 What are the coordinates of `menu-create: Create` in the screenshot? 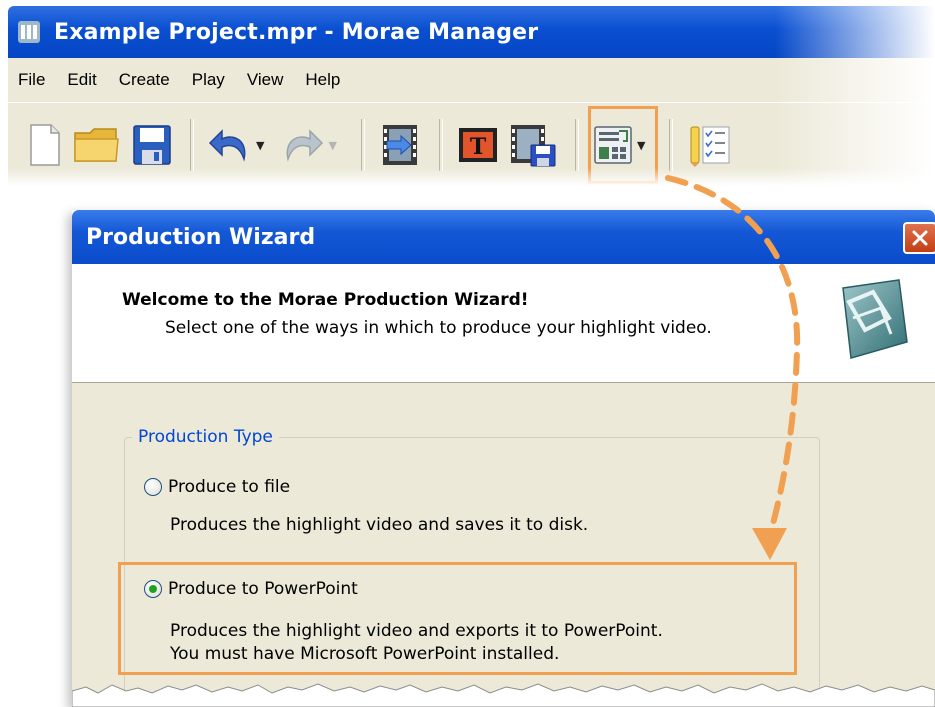 It's located at (144, 80).